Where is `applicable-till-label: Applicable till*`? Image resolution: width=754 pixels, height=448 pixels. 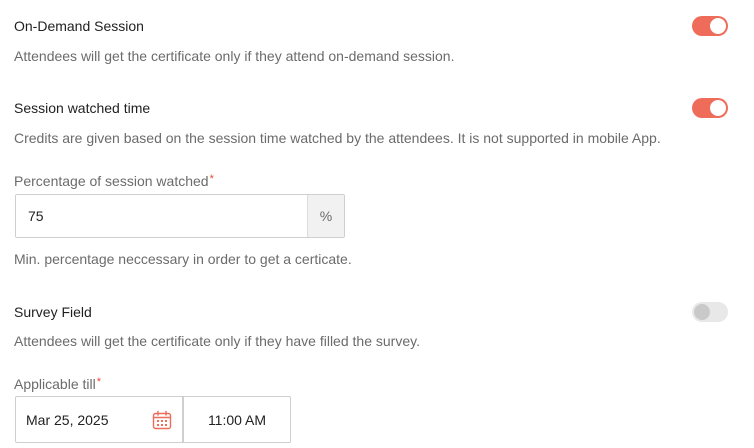
applicable-till-label: Applicable till* is located at coordinates (57, 384).